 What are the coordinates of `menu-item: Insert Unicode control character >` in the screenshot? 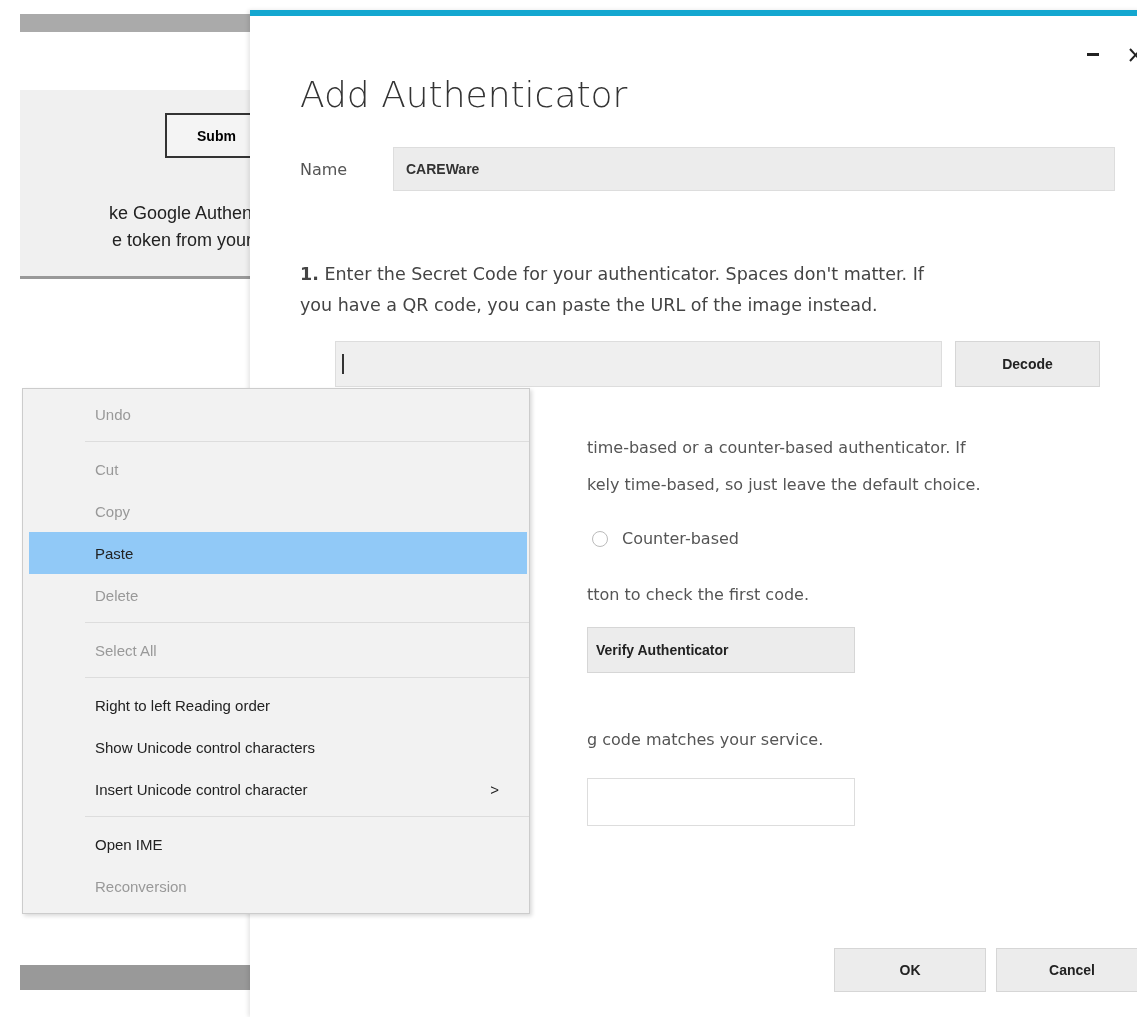 It's located at (278, 789).